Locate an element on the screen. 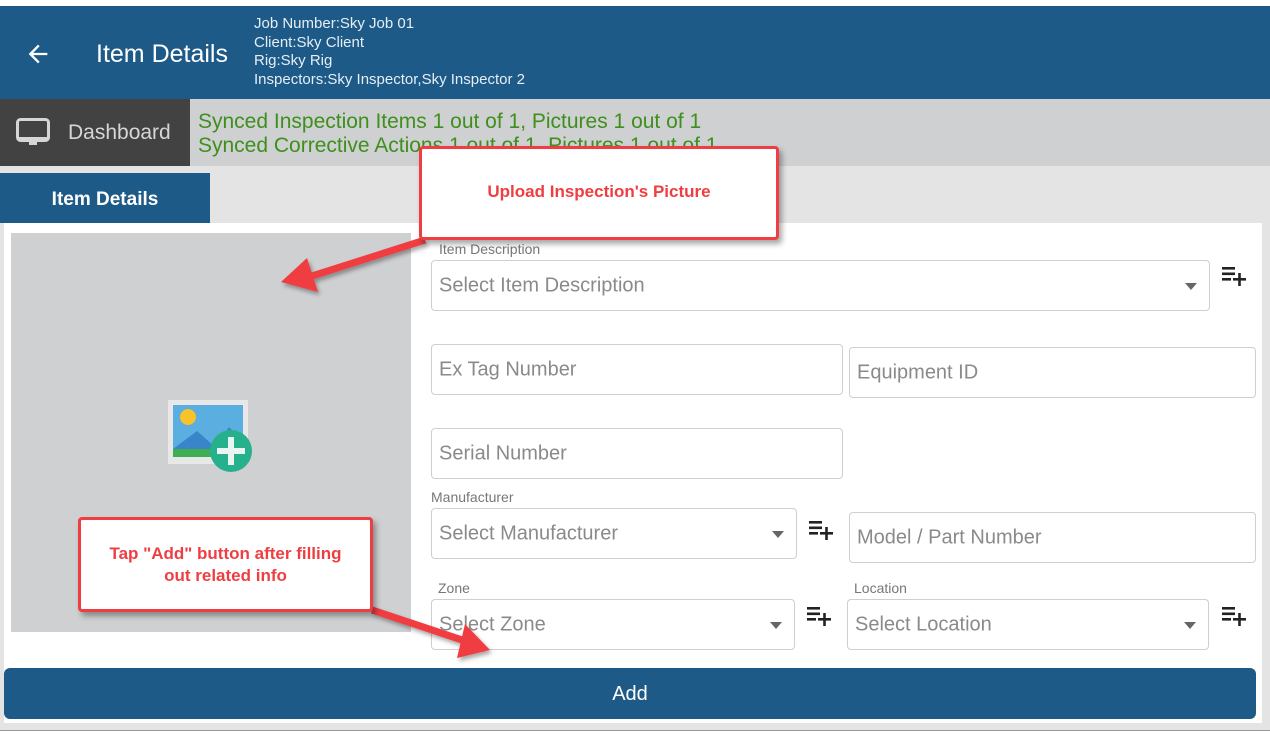 This screenshot has width=1270, height=734. equipment-id-placeholder: Equipment ID is located at coordinates (918, 372).